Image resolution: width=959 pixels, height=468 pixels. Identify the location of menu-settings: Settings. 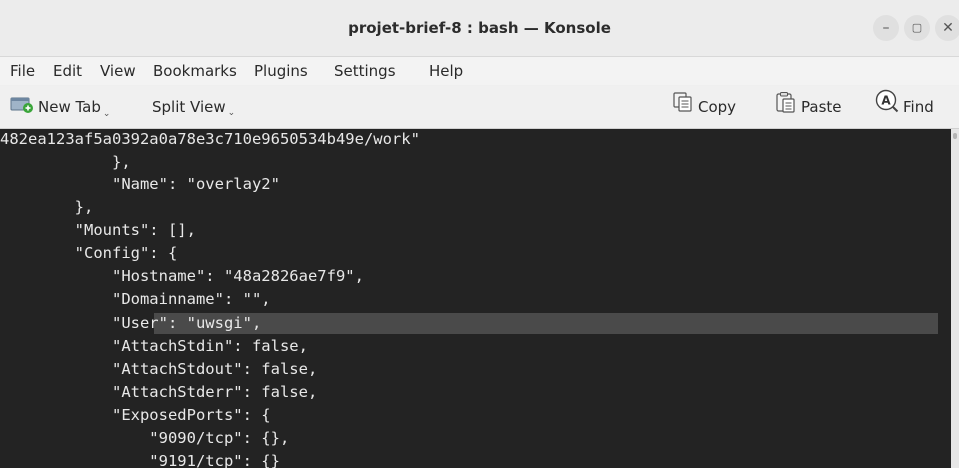
(365, 71).